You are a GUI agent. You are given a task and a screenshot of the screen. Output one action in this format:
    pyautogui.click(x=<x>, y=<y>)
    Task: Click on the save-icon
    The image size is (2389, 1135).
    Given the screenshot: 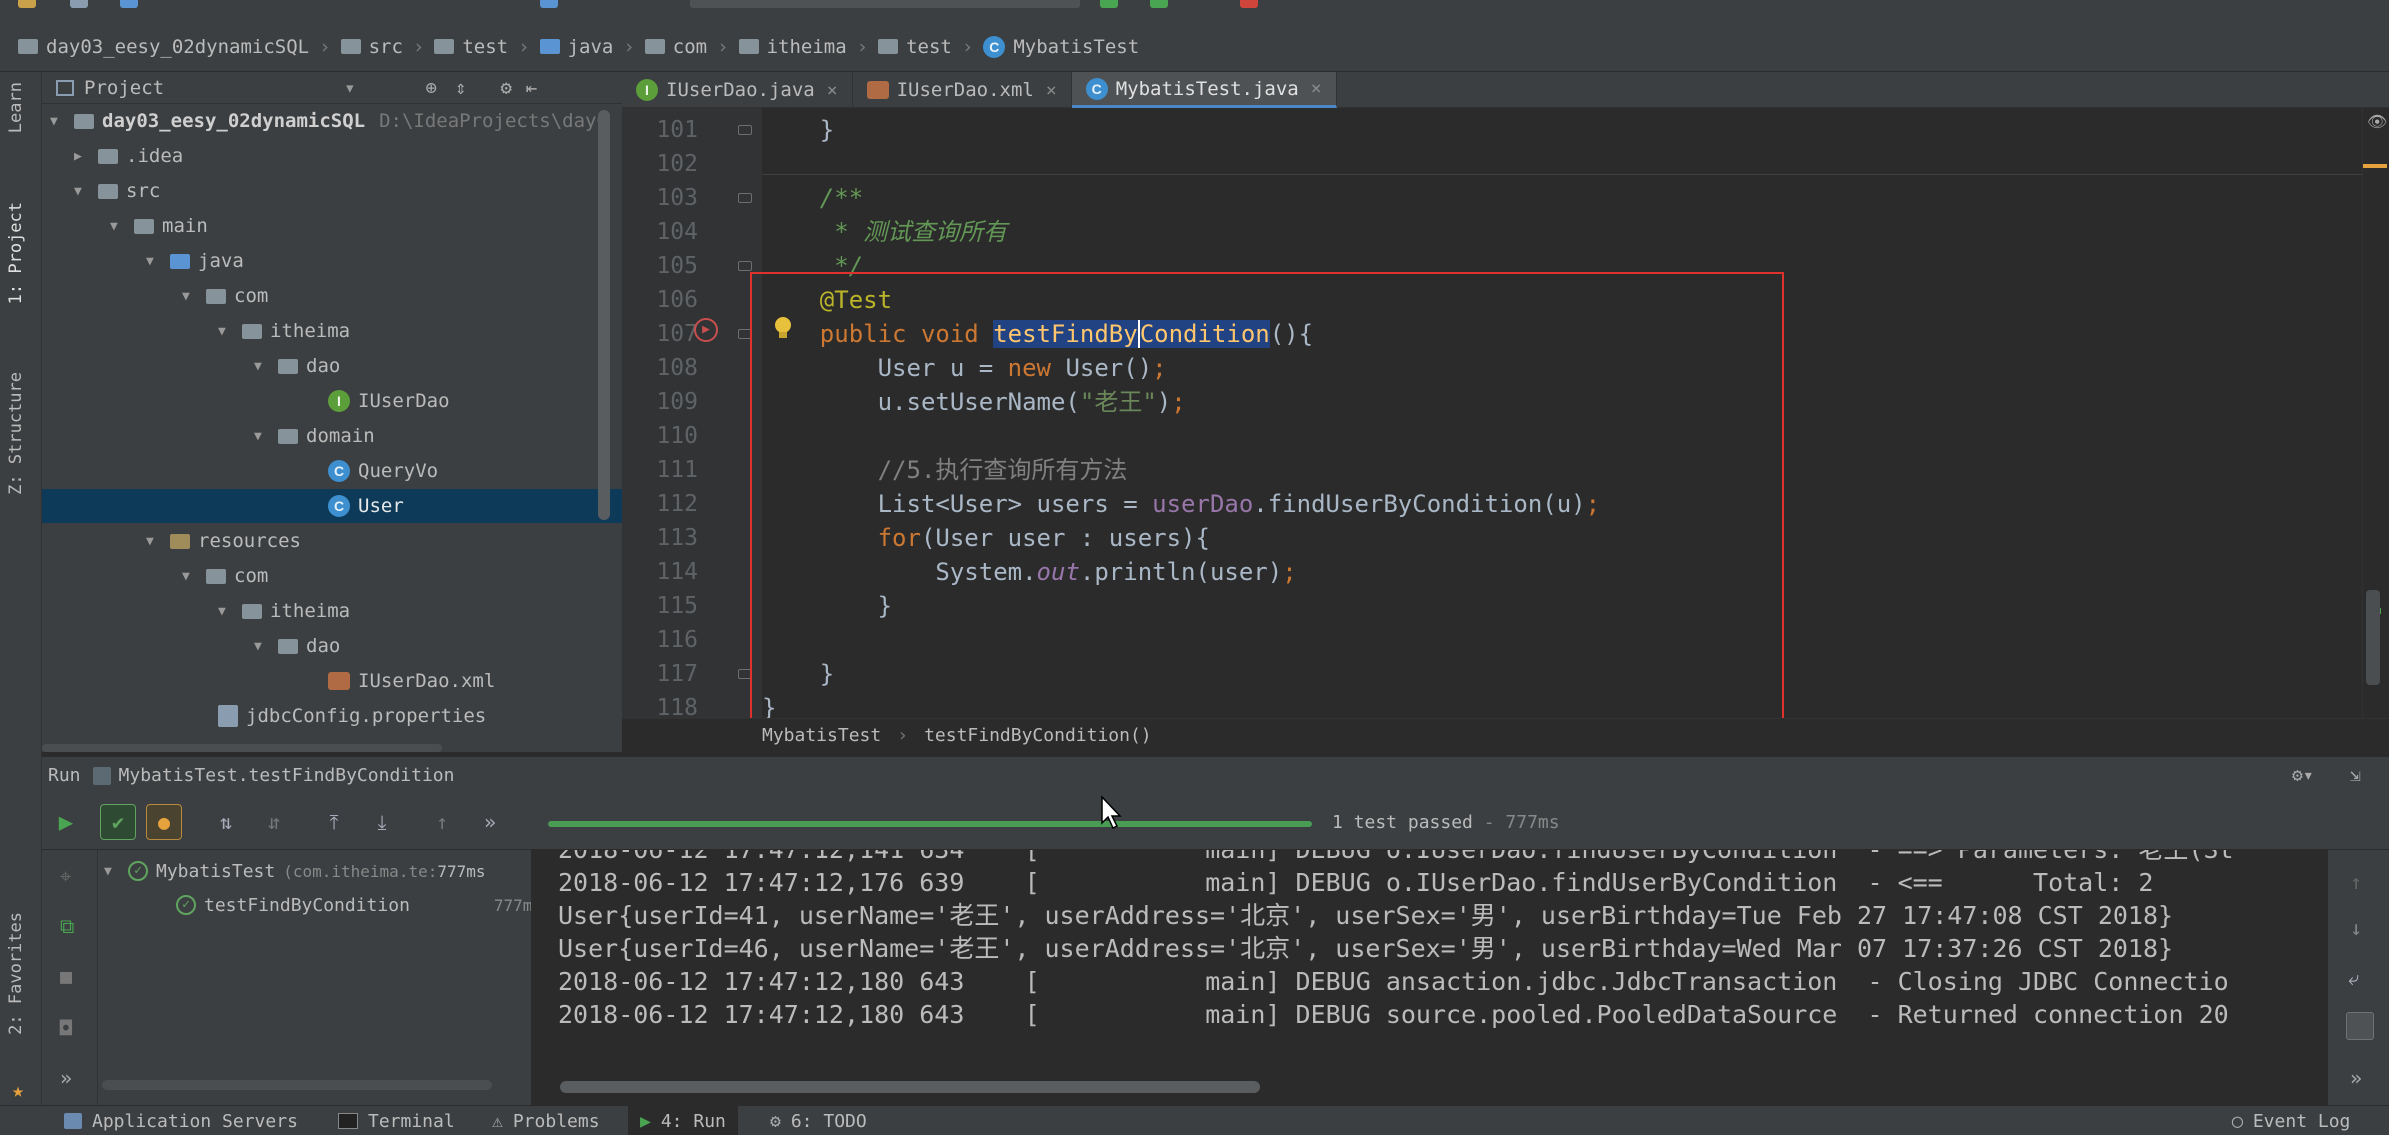 What is the action you would take?
    pyautogui.click(x=79, y=4)
    